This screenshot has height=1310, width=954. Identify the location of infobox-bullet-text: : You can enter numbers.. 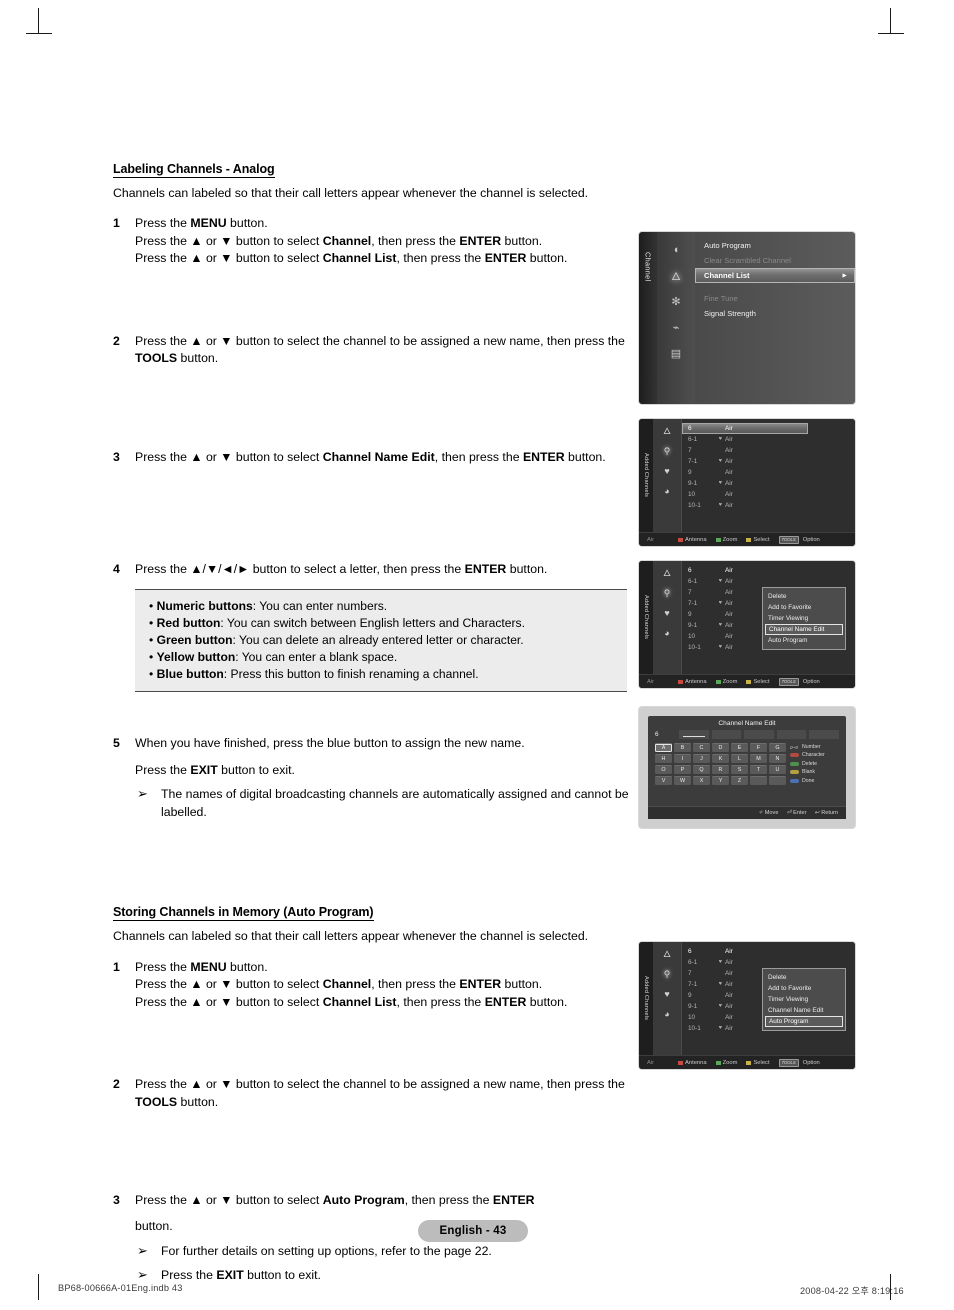
(320, 605).